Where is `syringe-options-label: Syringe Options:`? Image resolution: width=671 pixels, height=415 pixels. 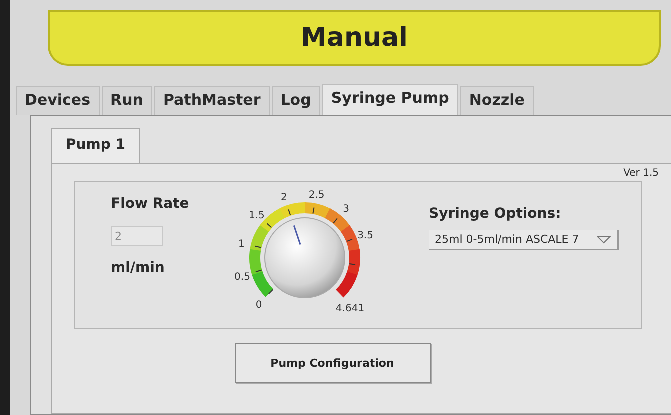
syringe-options-label: Syringe Options: is located at coordinates (495, 214).